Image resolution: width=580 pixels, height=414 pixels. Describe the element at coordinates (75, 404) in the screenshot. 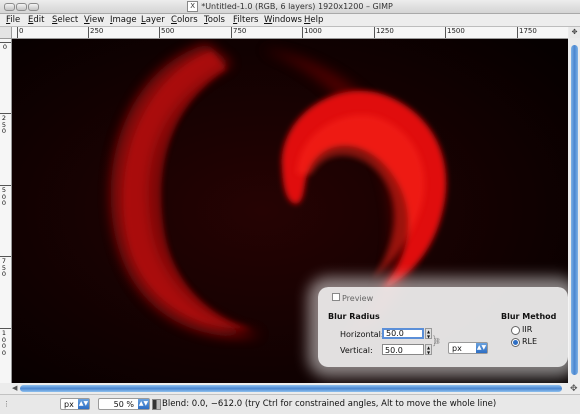

I see `status-unit-select: px ▲▼` at that location.